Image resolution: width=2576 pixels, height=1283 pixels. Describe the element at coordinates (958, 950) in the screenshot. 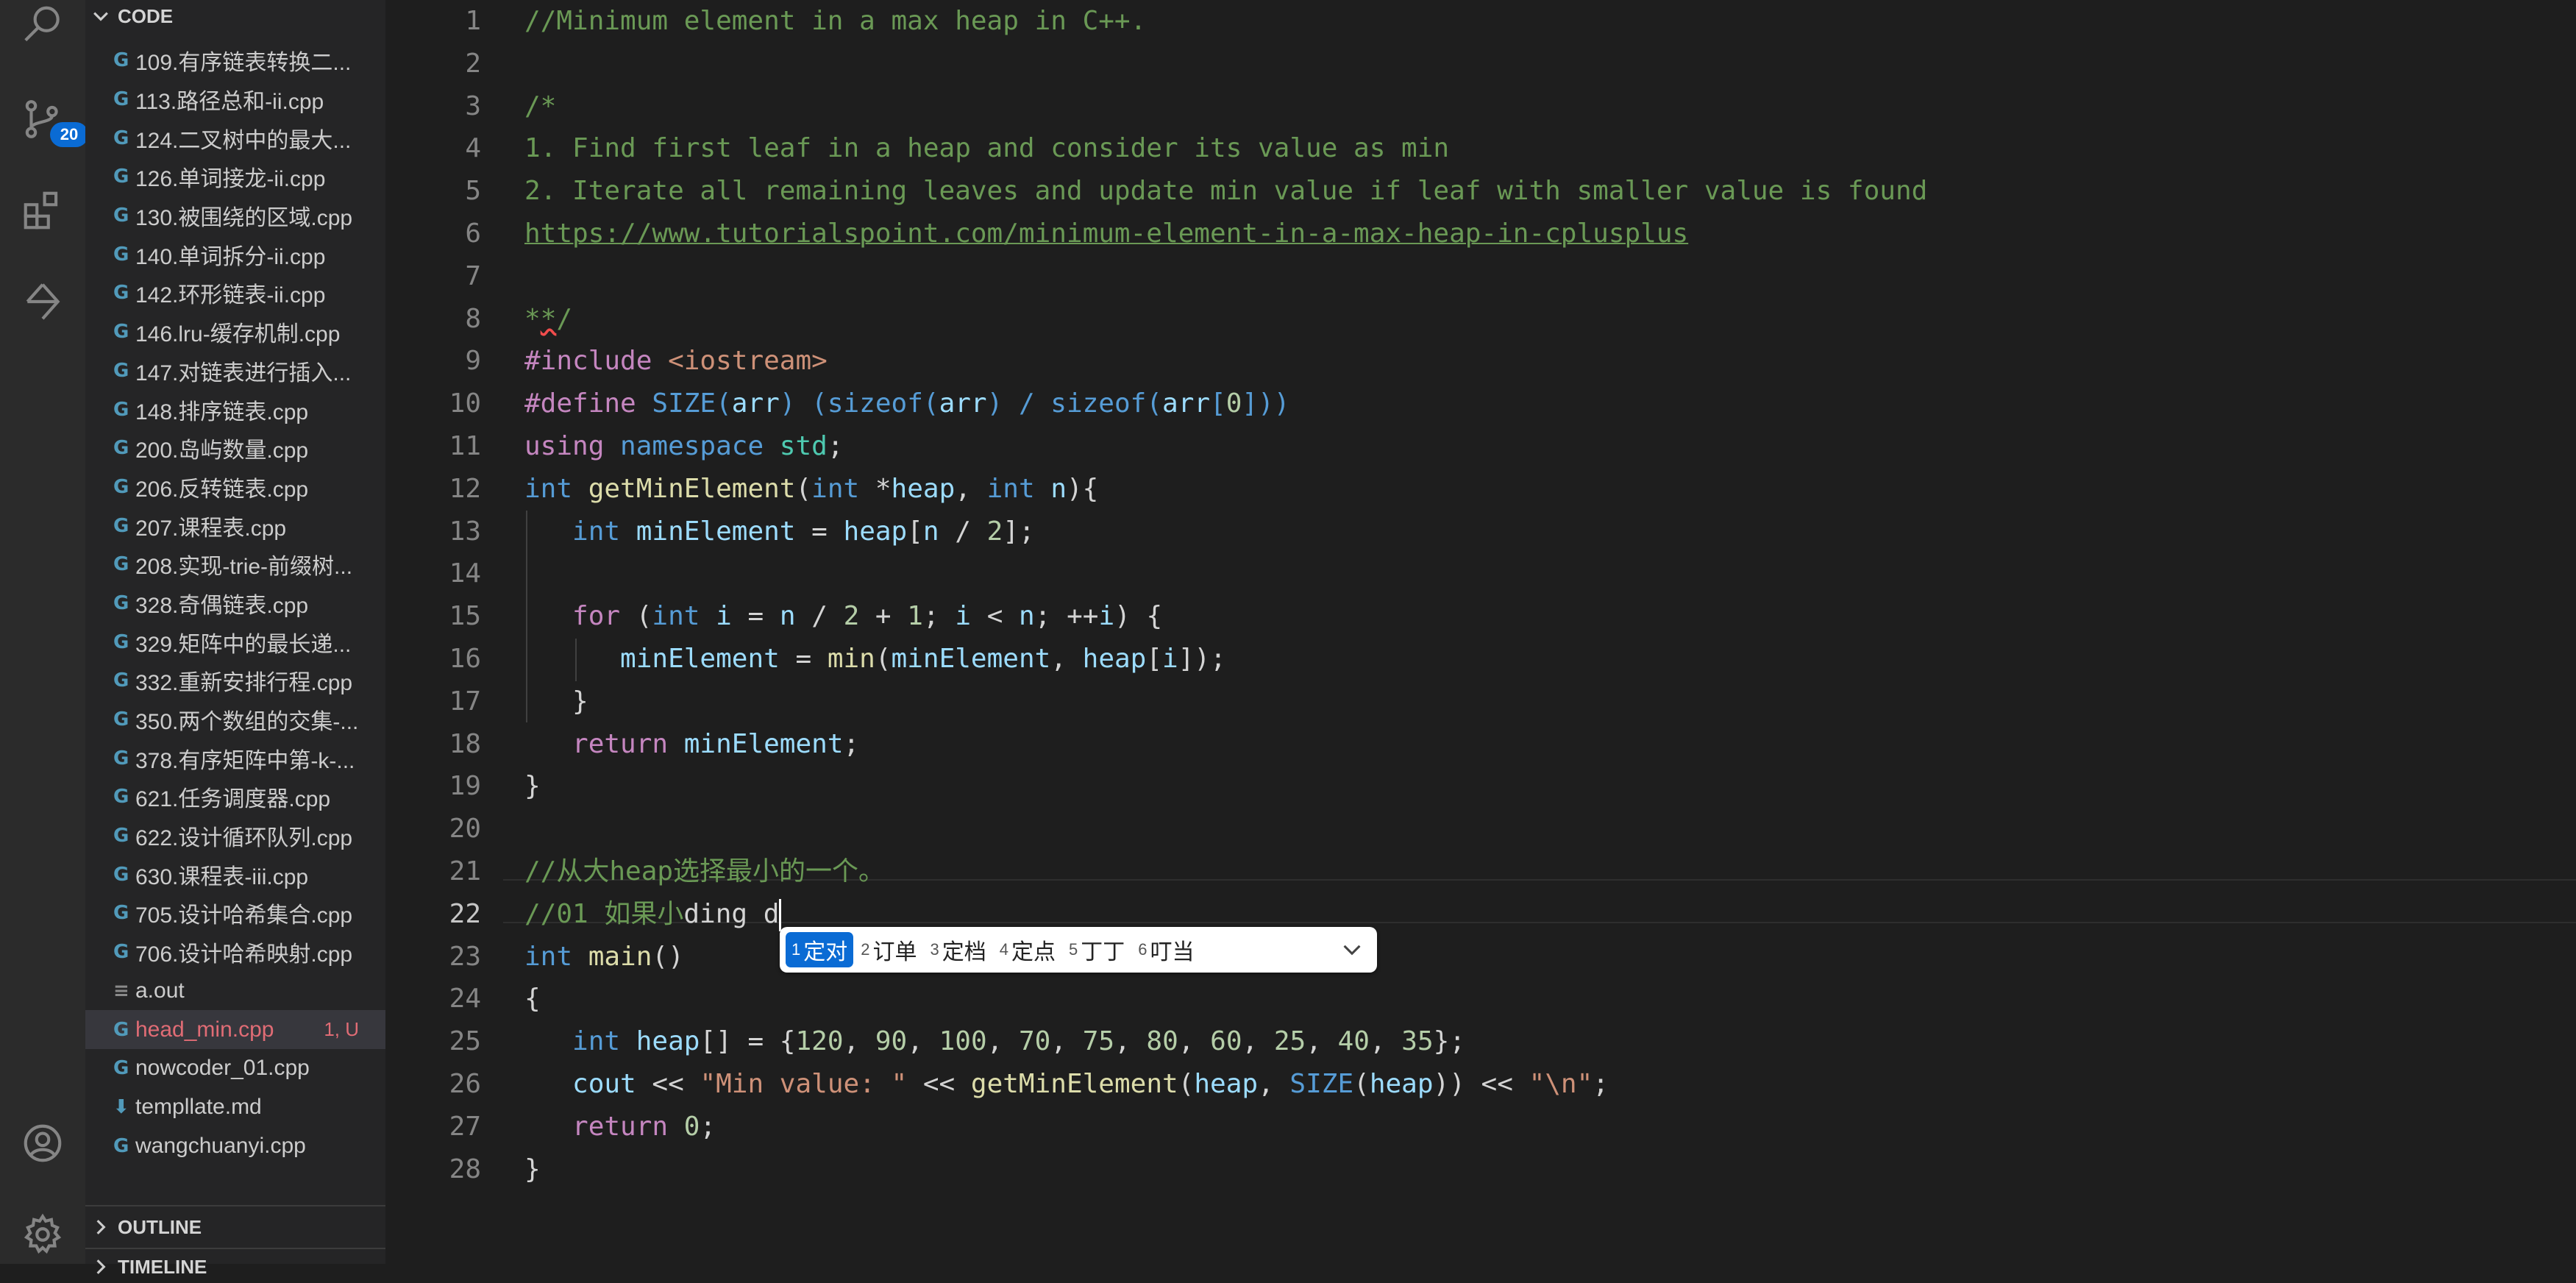

I see `ime-candidate: 3 定档` at that location.